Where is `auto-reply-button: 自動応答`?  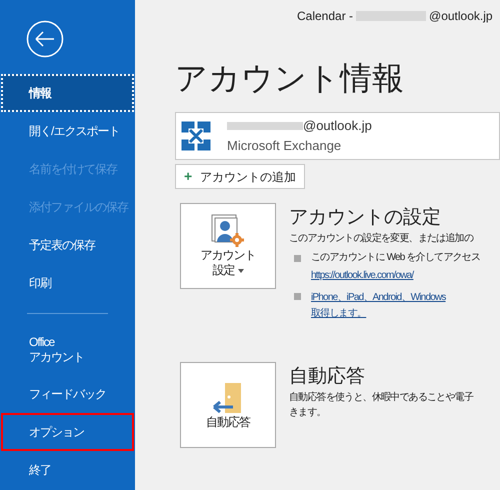 auto-reply-button: 自動応答 is located at coordinates (228, 405).